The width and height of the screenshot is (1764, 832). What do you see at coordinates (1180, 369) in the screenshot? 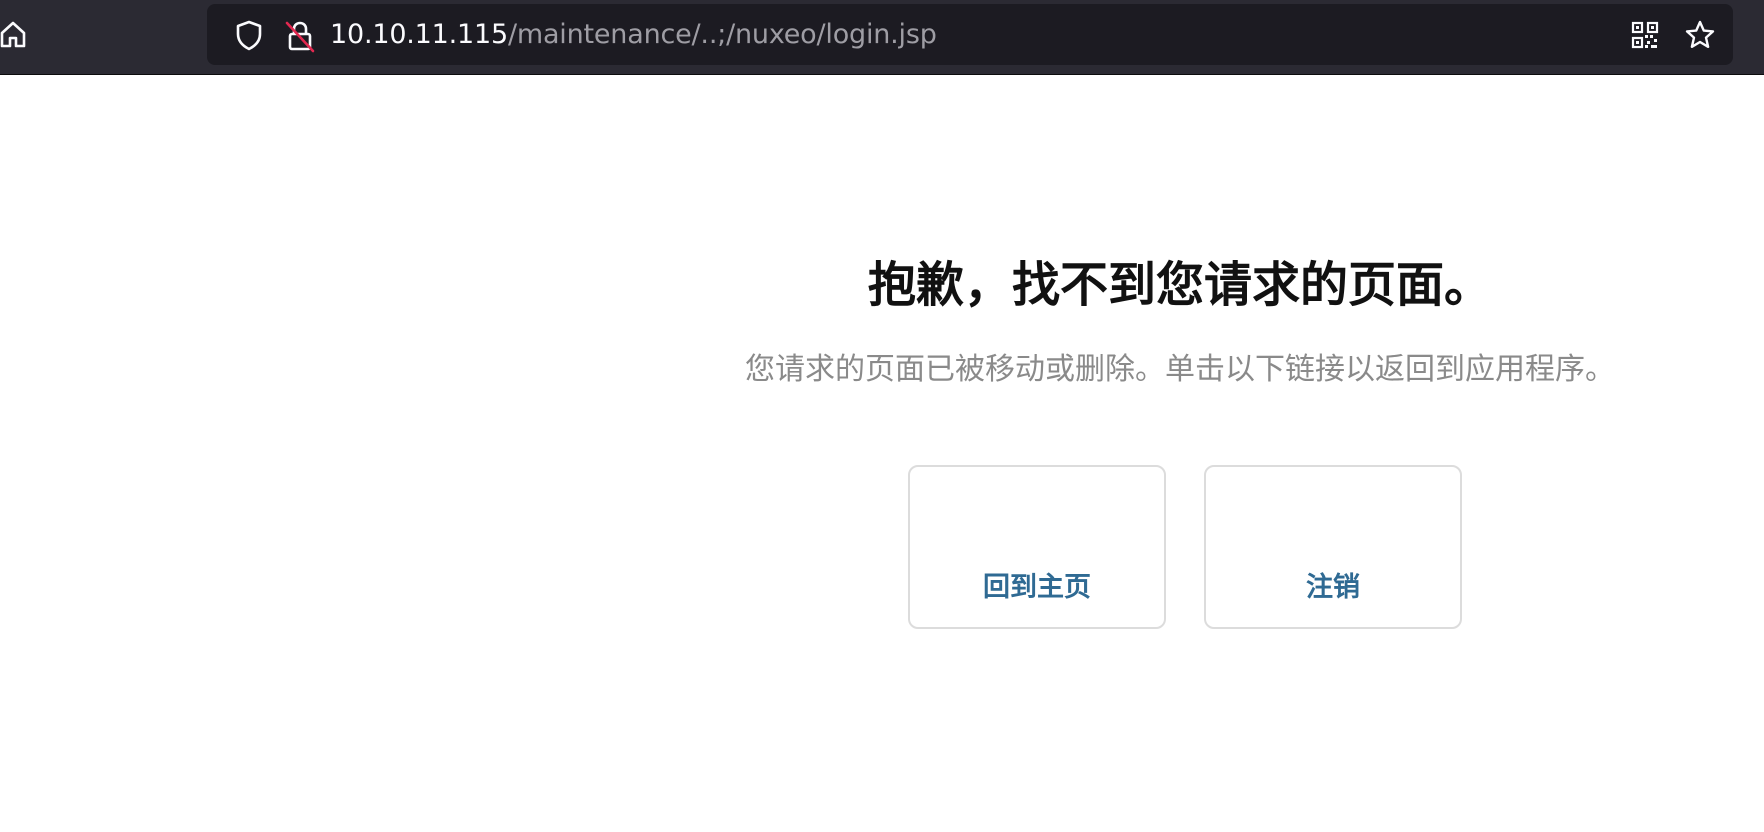
I see `page-subtitle: 您请求的页面已被移动或删除。单击以下链接以返回到应用程序。` at bounding box center [1180, 369].